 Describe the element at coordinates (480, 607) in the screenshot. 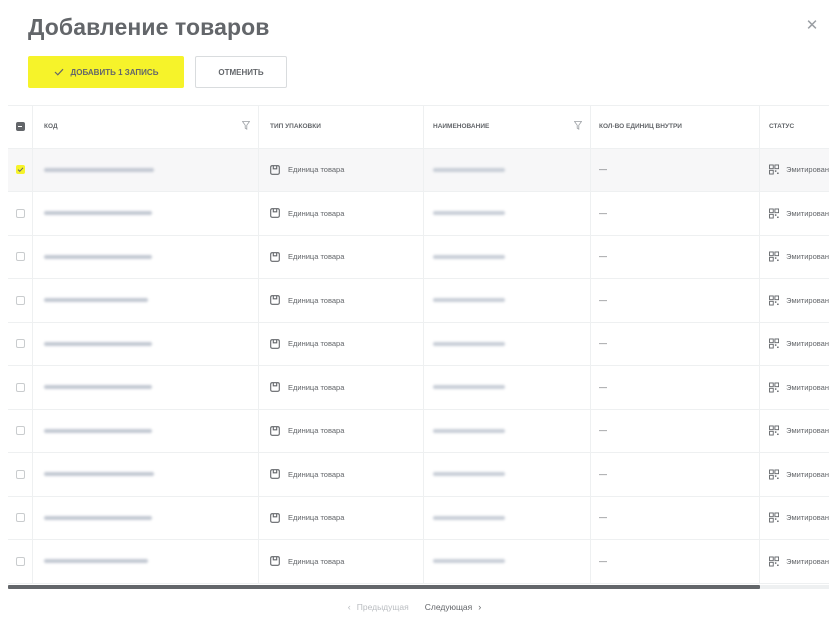

I see `chevron-right-icon: ›` at that location.